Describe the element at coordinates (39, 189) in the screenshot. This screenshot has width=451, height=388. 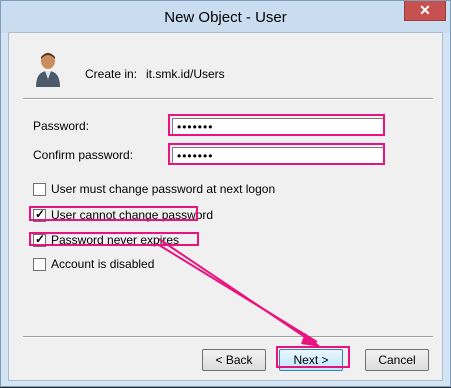
I see `must-change-password-checkbox` at that location.